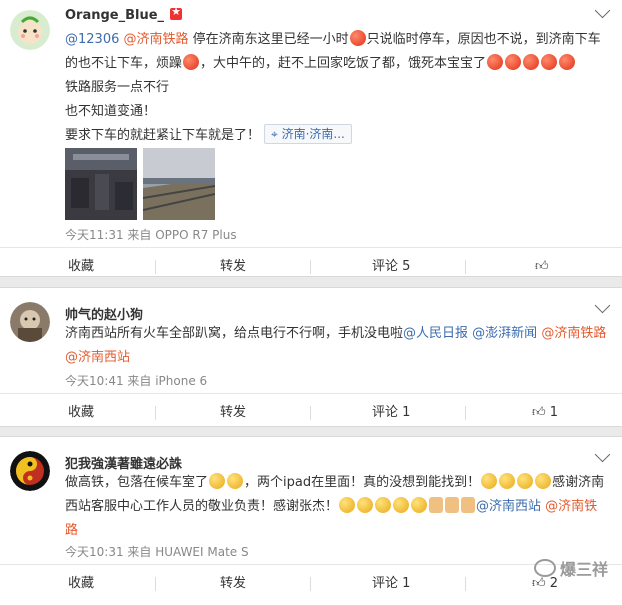  Describe the element at coordinates (583, 569) in the screenshot. I see `watermark-text: 爆三祥` at that location.